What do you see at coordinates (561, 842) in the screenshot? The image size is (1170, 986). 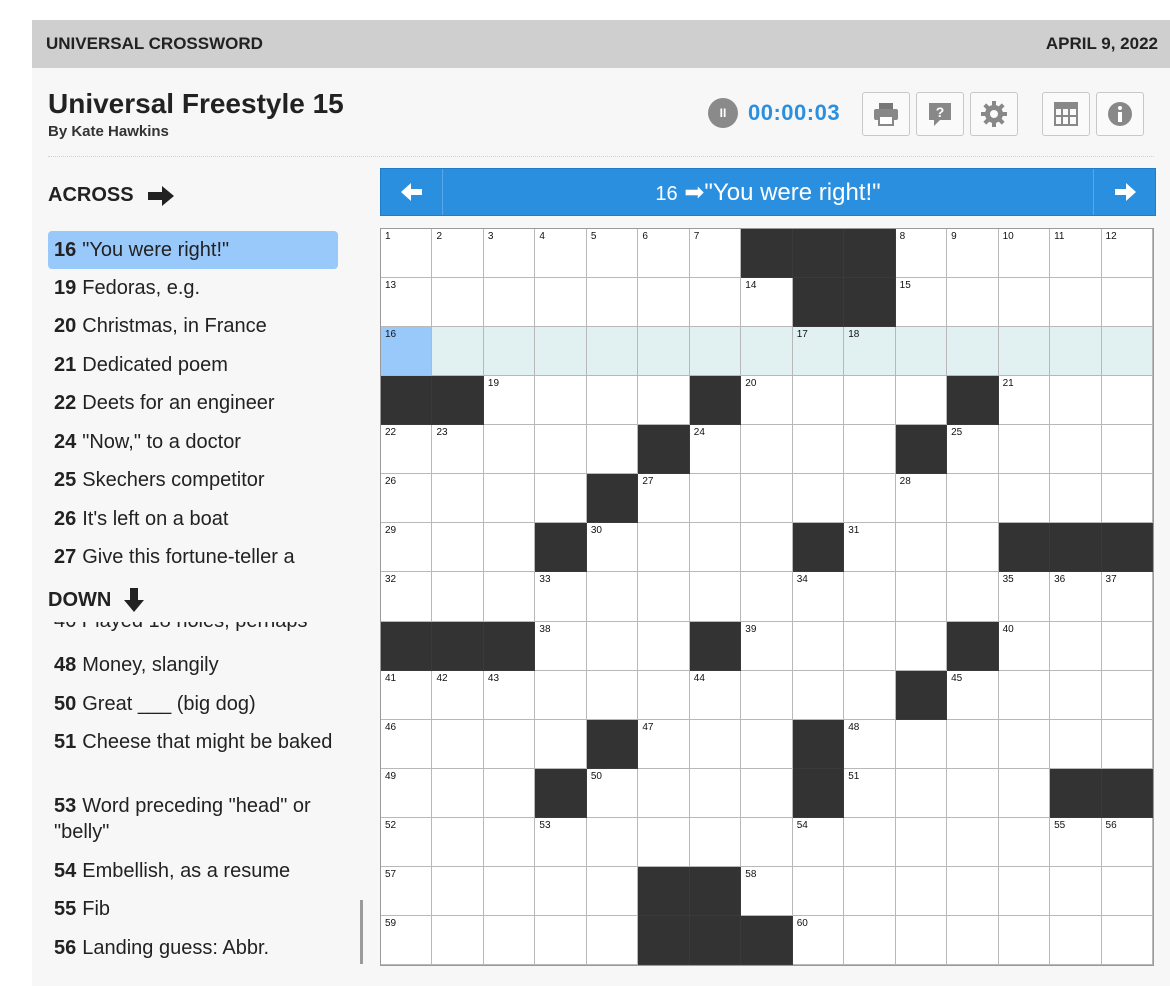 I see `grid-cell: 53` at bounding box center [561, 842].